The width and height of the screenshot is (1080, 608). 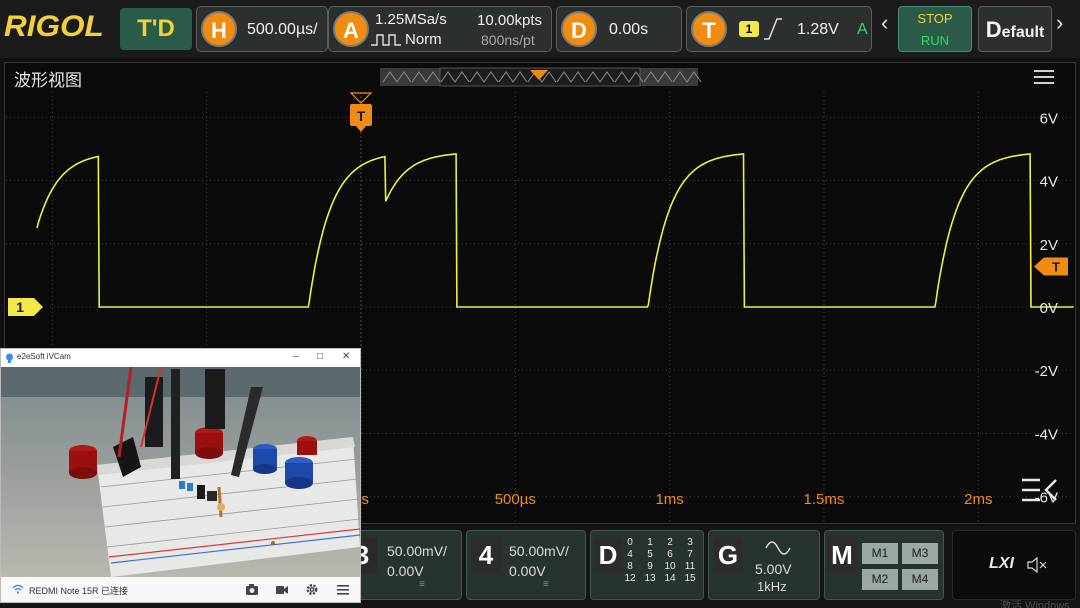 I want to click on math-m1-button: M1, so click(x=880, y=553).